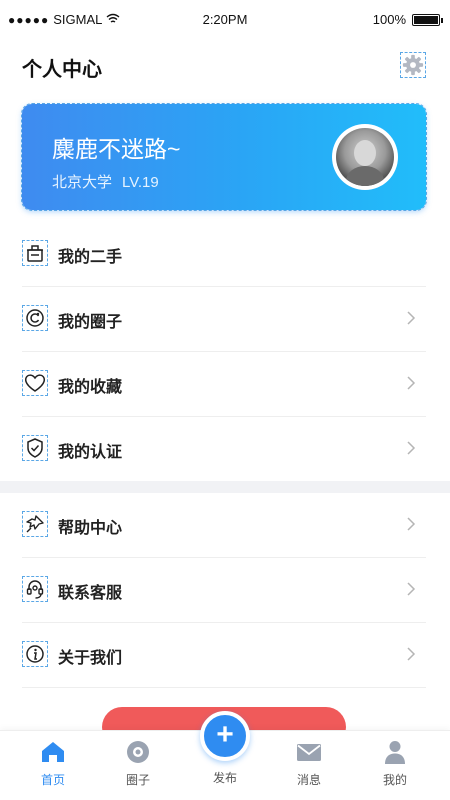 The image size is (450, 800). Describe the element at coordinates (35, 654) in the screenshot. I see `info-icon` at that location.